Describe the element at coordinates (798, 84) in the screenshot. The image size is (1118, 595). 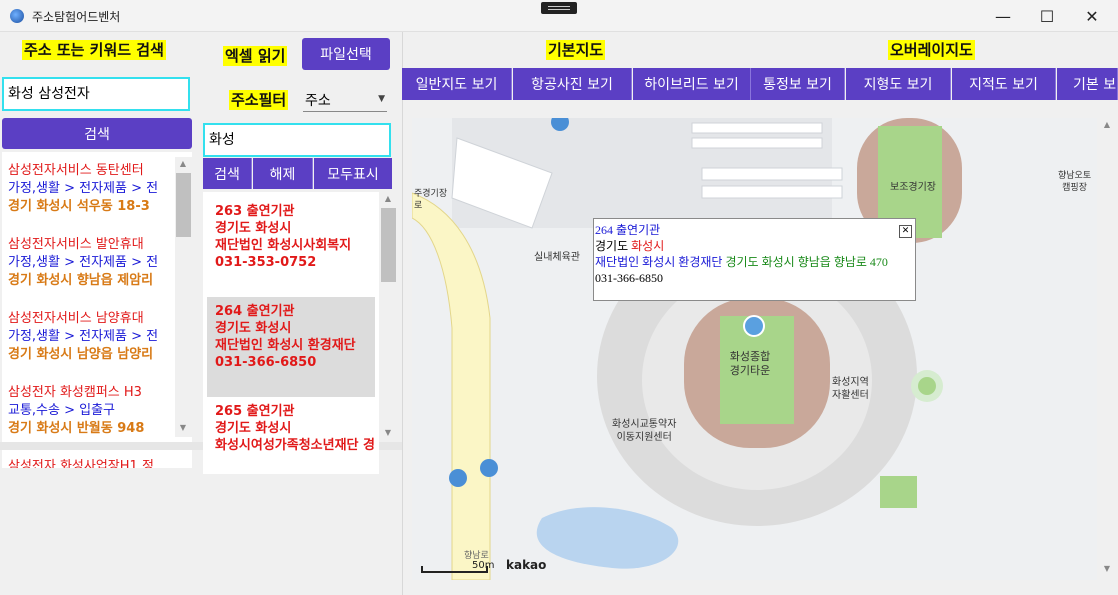
I see `tab-traffic-map: 통정보 보기` at that location.